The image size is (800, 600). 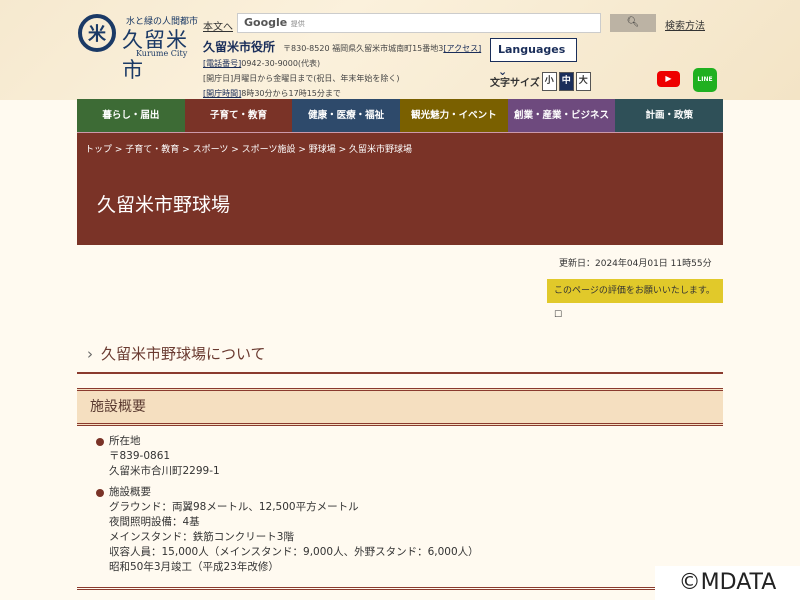 What do you see at coordinates (90, 354) in the screenshot?
I see `chevron-right-icon: ›` at bounding box center [90, 354].